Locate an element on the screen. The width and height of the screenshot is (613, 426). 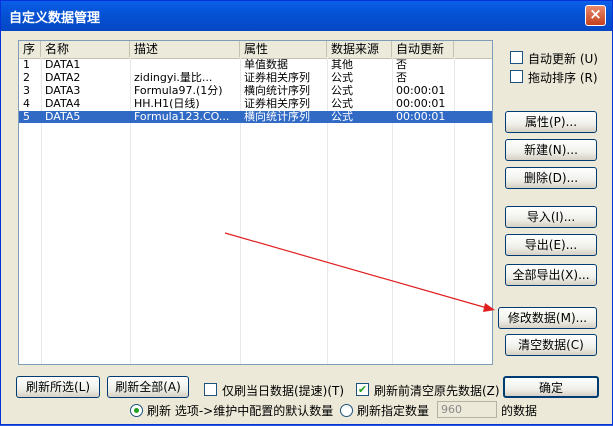
col-header-auto-update: 自动更新 is located at coordinates (423, 49).